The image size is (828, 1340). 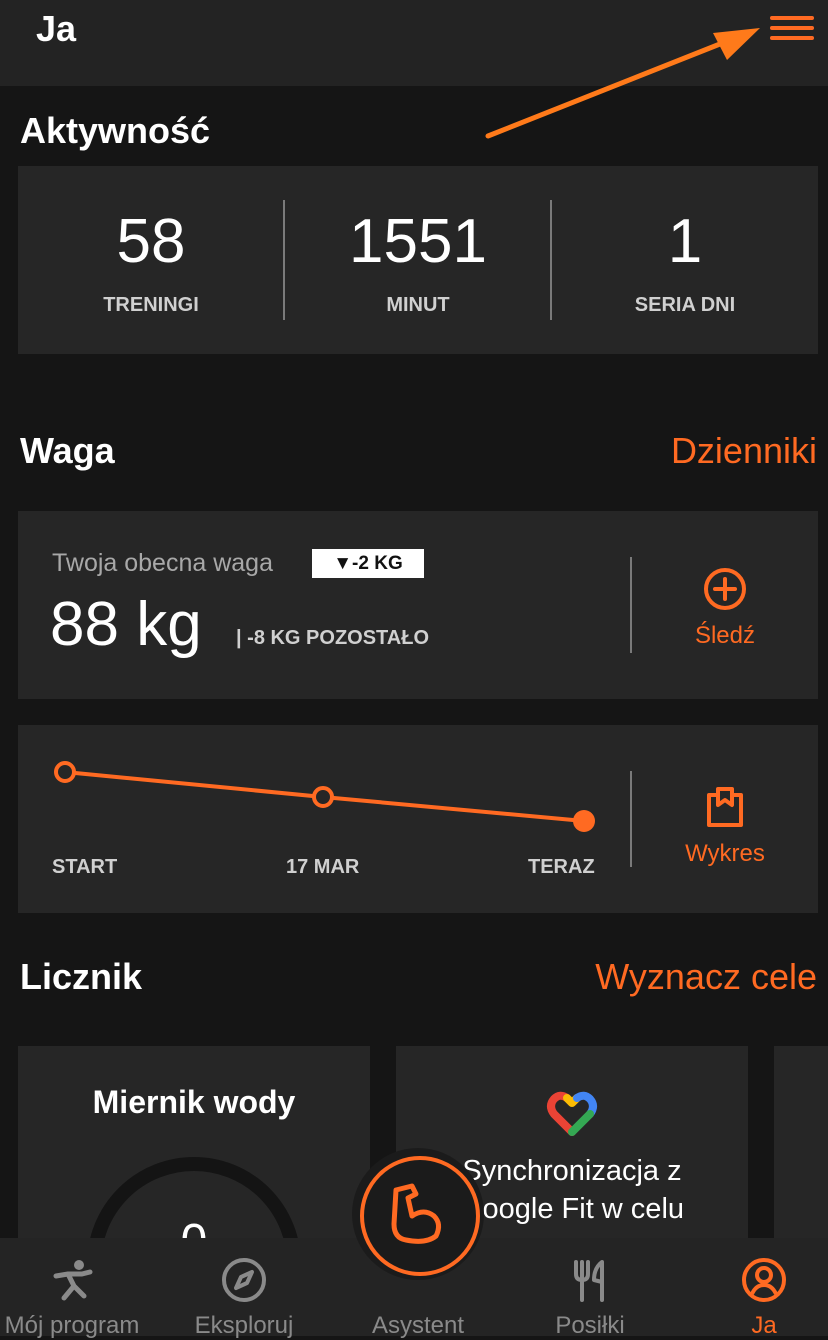 What do you see at coordinates (764, 1280) in the screenshot?
I see `user-circle-icon` at bounding box center [764, 1280].